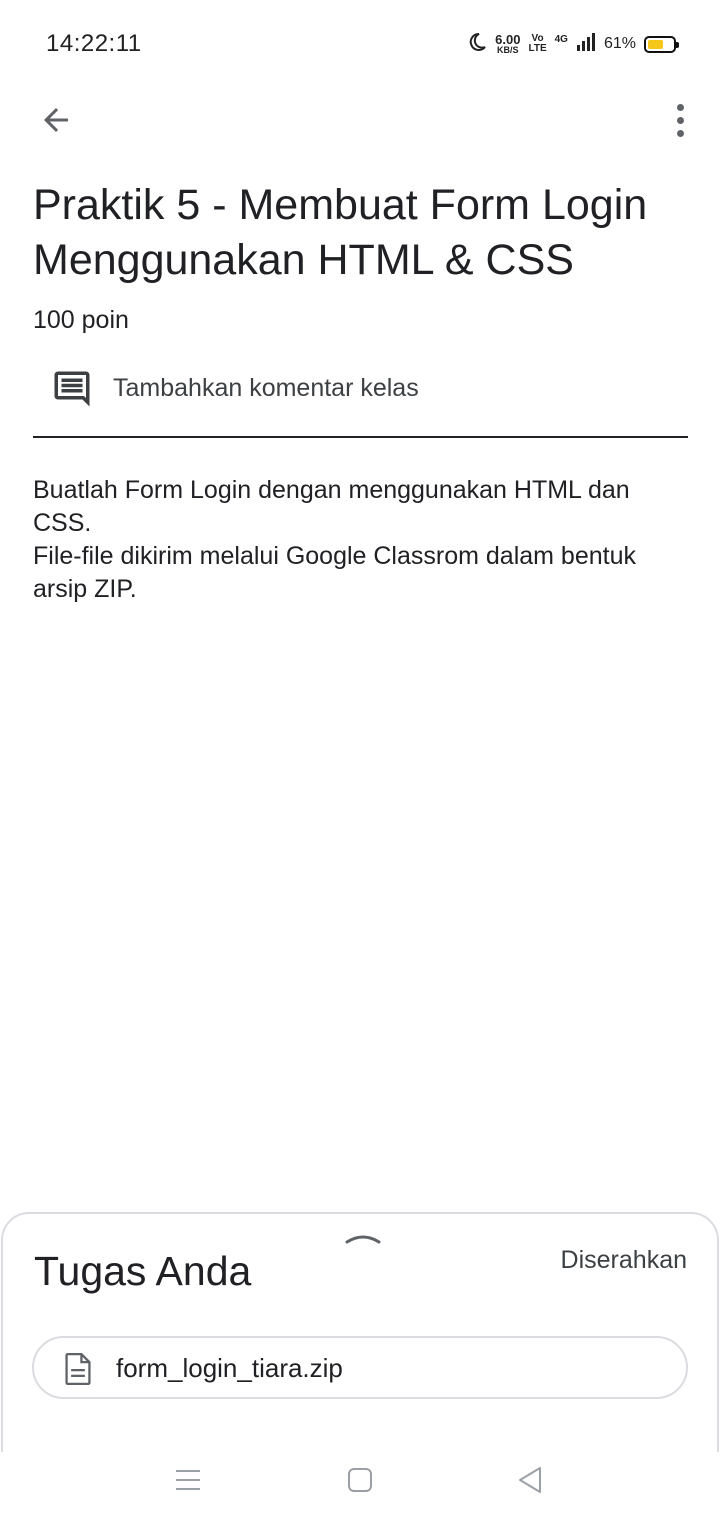 Image resolution: width=720 pixels, height=1520 pixels. I want to click on arrow-back-icon, so click(56, 120).